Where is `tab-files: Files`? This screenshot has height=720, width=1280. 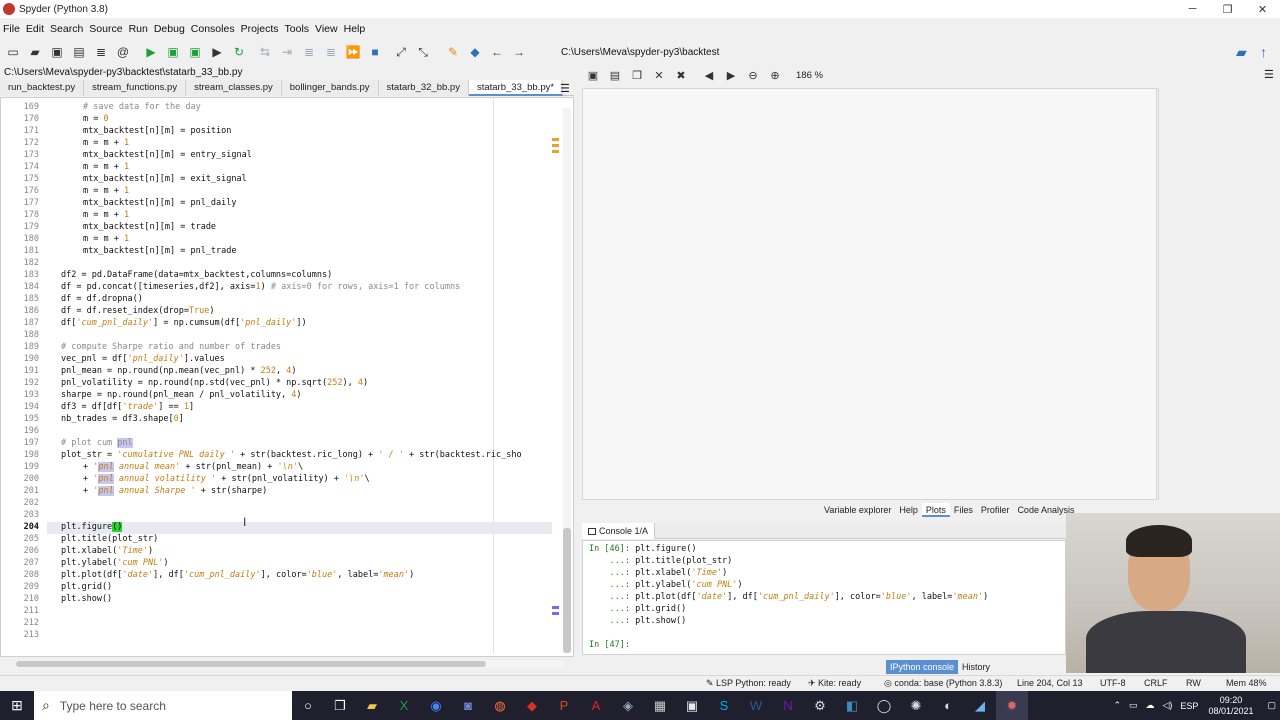
tab-files: Files is located at coordinates (963, 510).